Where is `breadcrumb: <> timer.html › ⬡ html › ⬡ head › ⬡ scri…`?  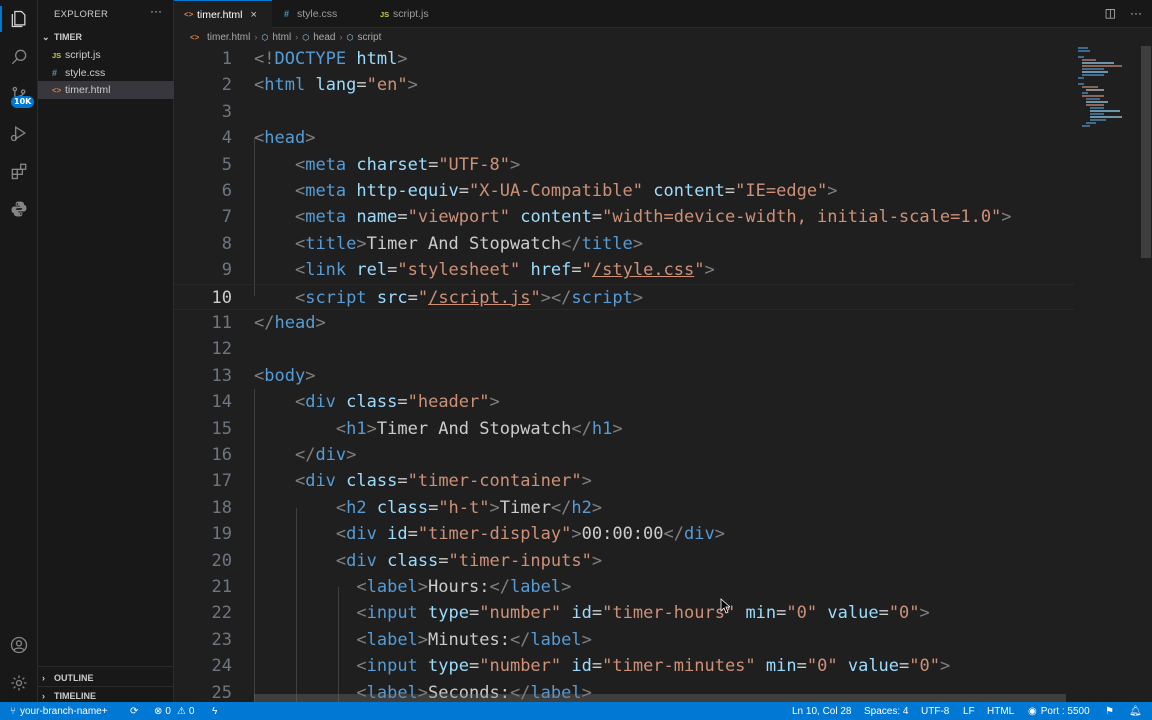
breadcrumb: <> timer.html › ⬡ html › ⬡ head › ⬡ scri… is located at coordinates (285, 37).